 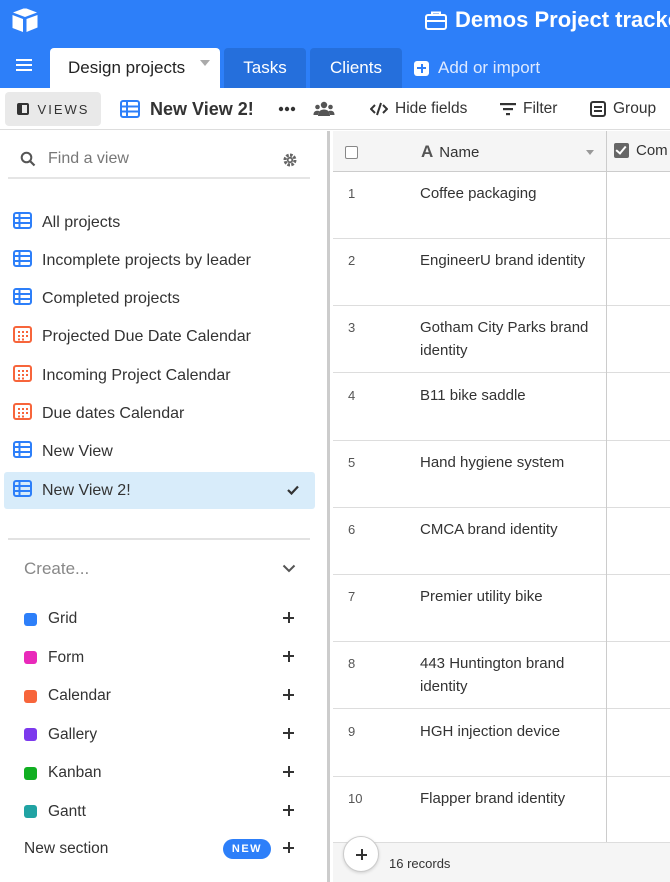 What do you see at coordinates (290, 109) in the screenshot?
I see `view-more-button` at bounding box center [290, 109].